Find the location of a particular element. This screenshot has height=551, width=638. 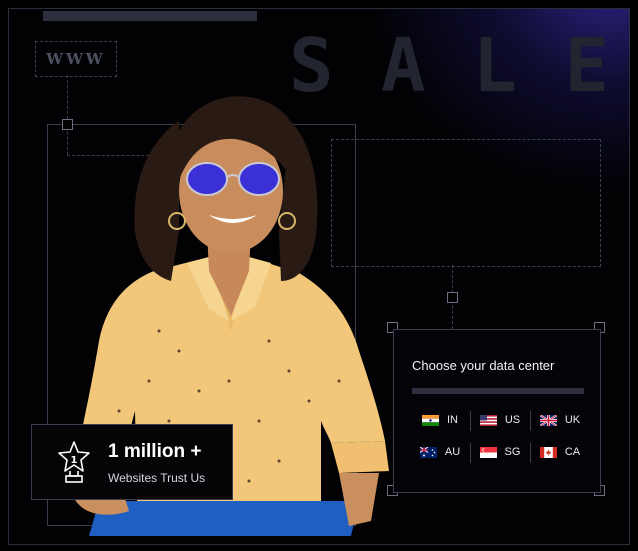

region-code: AU is located at coordinates (452, 452).